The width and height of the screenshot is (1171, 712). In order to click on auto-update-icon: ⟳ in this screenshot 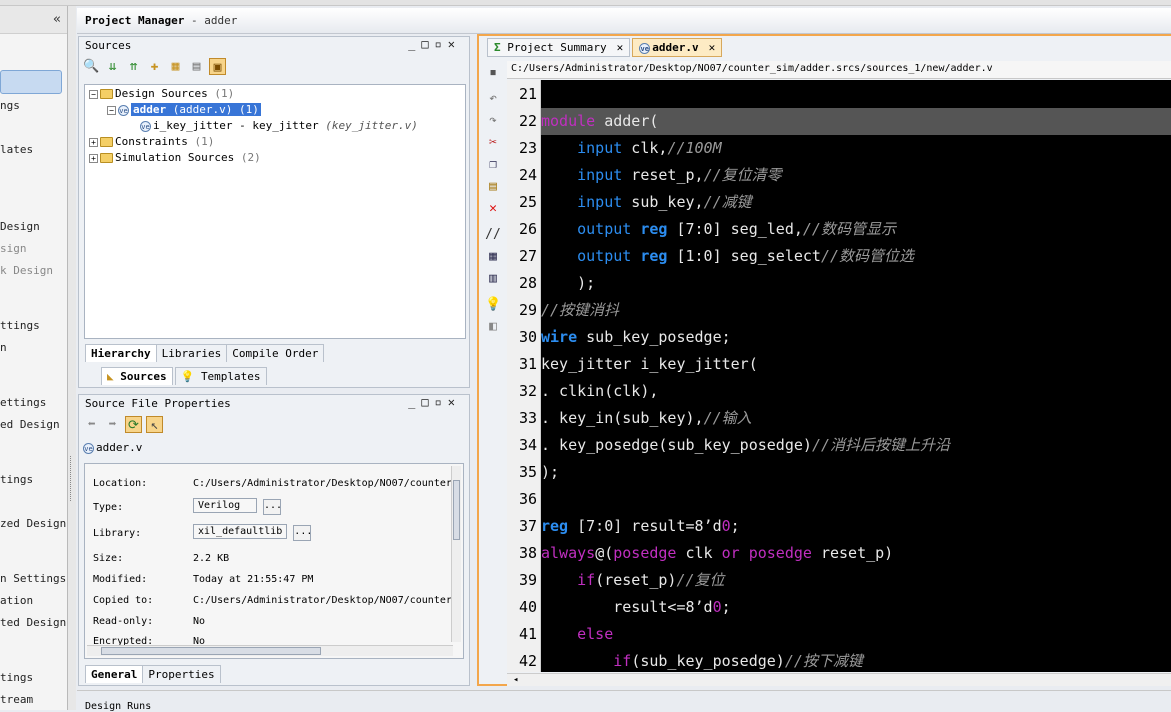, I will do `click(133, 424)`.